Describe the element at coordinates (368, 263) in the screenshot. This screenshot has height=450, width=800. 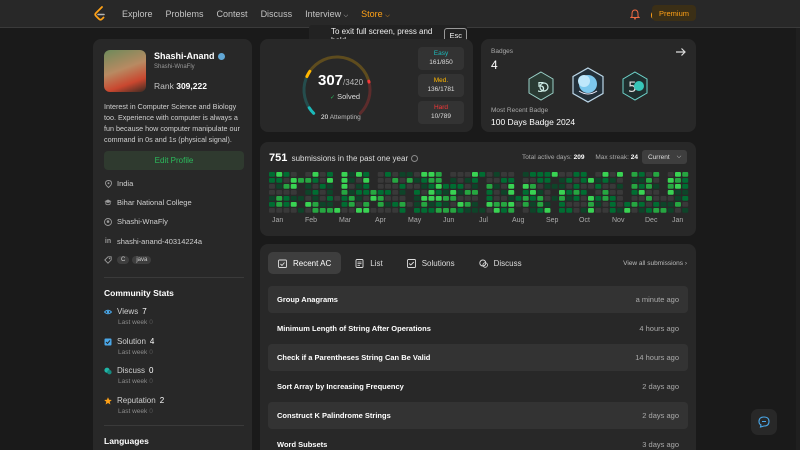
I see `tab-list: List` at that location.